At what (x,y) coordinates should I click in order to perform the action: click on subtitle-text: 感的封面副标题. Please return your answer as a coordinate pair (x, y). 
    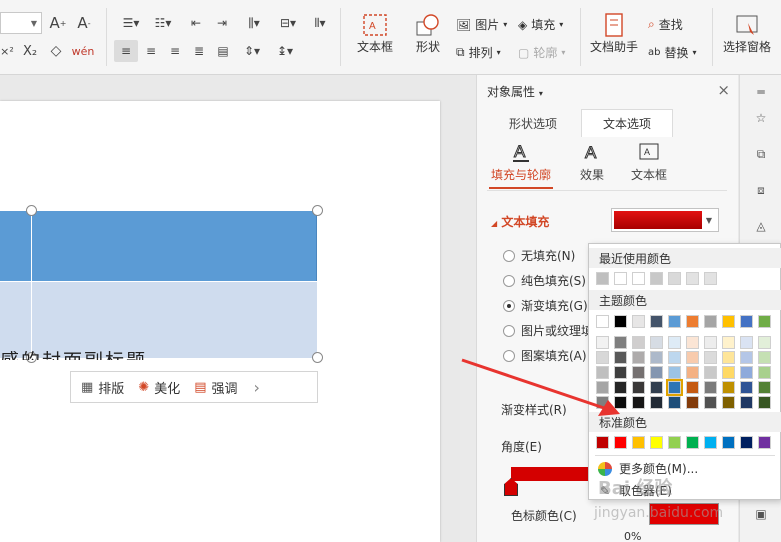
    Looking at the image, I should click on (73, 353).